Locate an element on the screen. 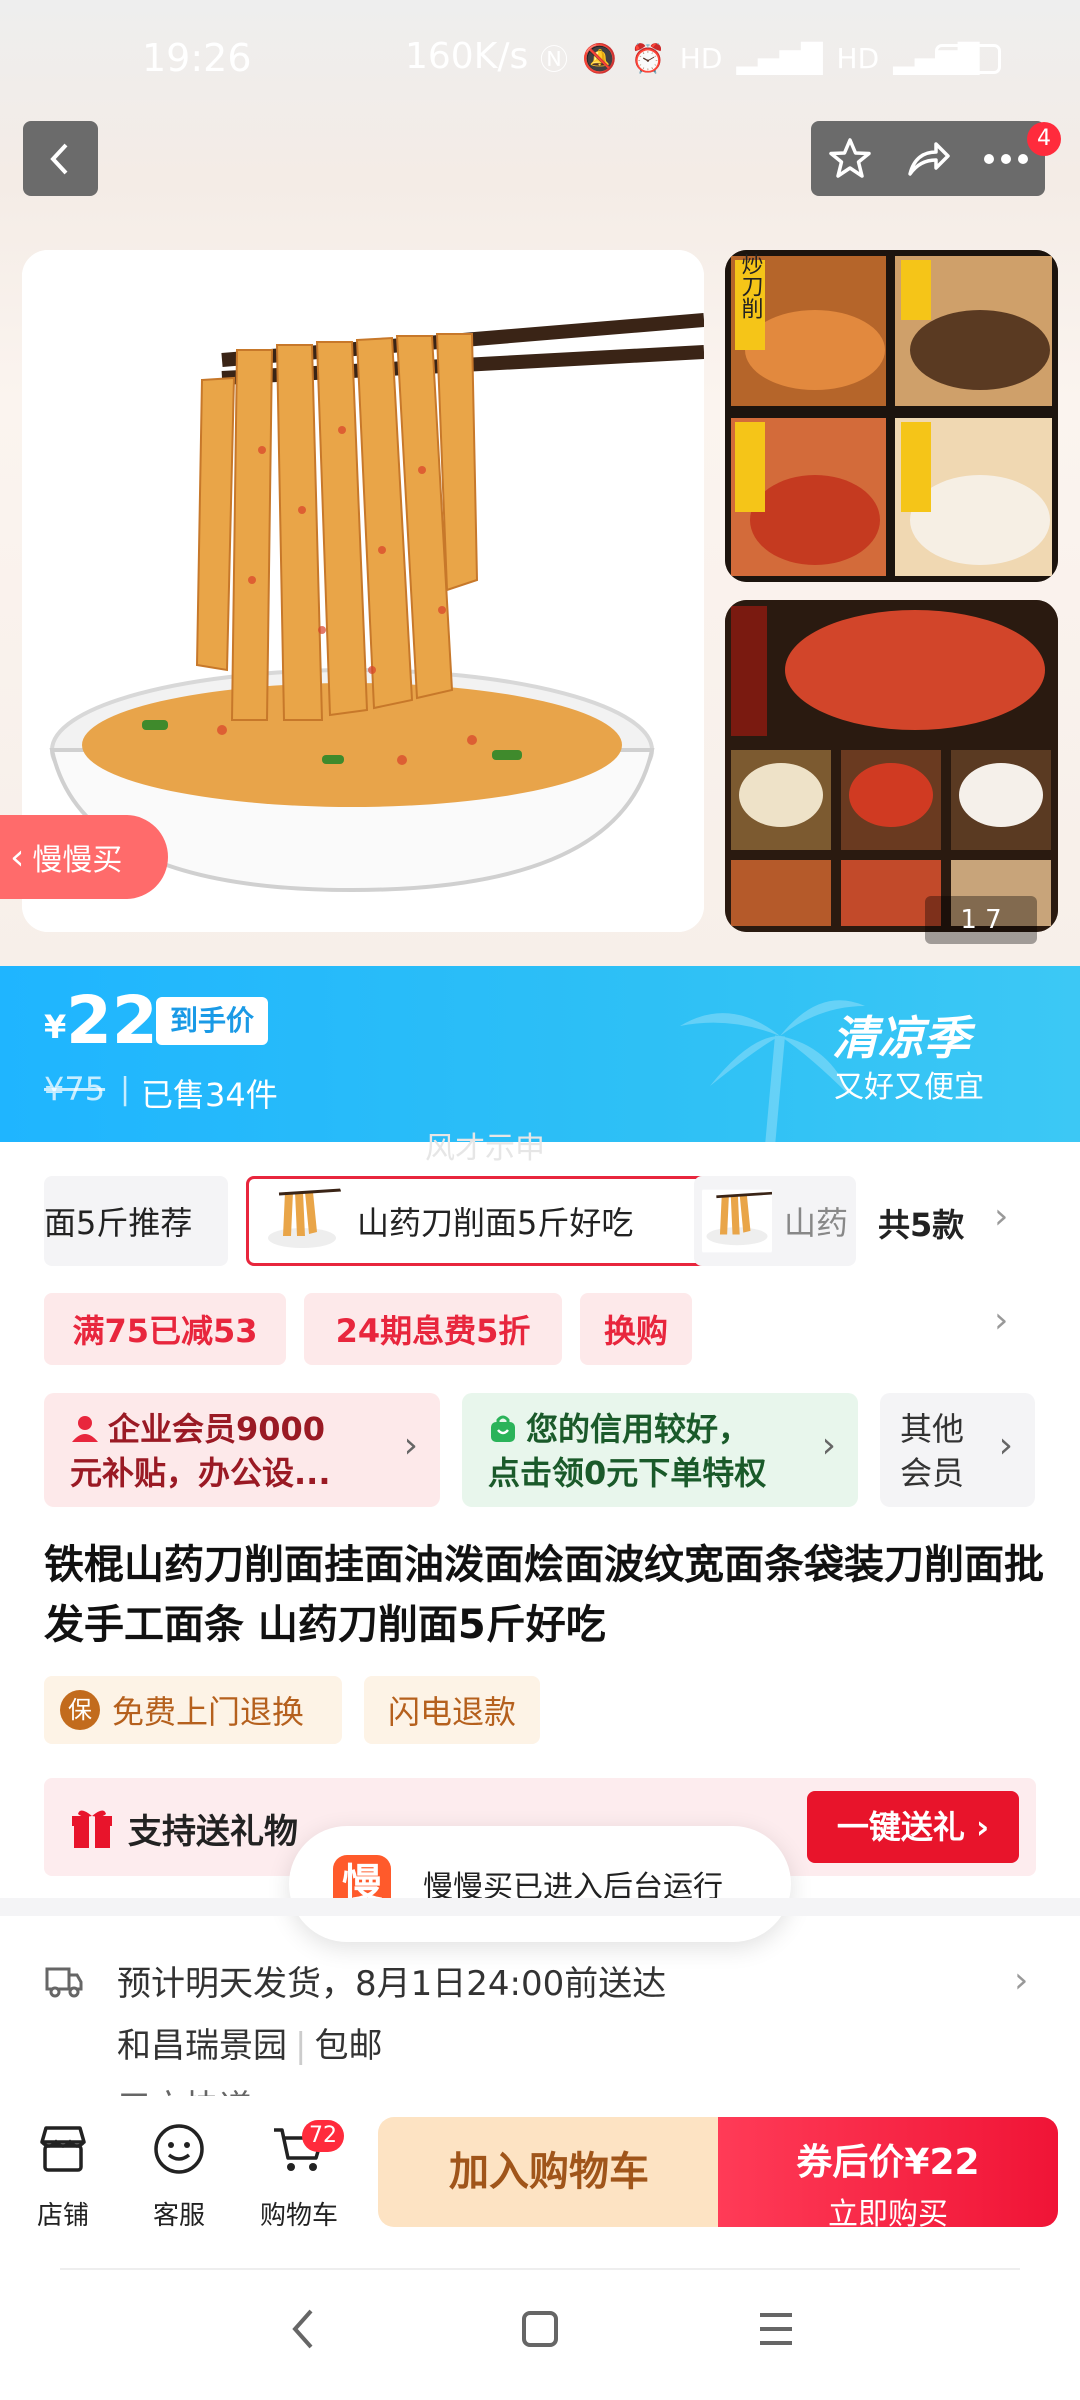 The width and height of the screenshot is (1080, 2400). member-line2: 会员 is located at coordinates (932, 1473).